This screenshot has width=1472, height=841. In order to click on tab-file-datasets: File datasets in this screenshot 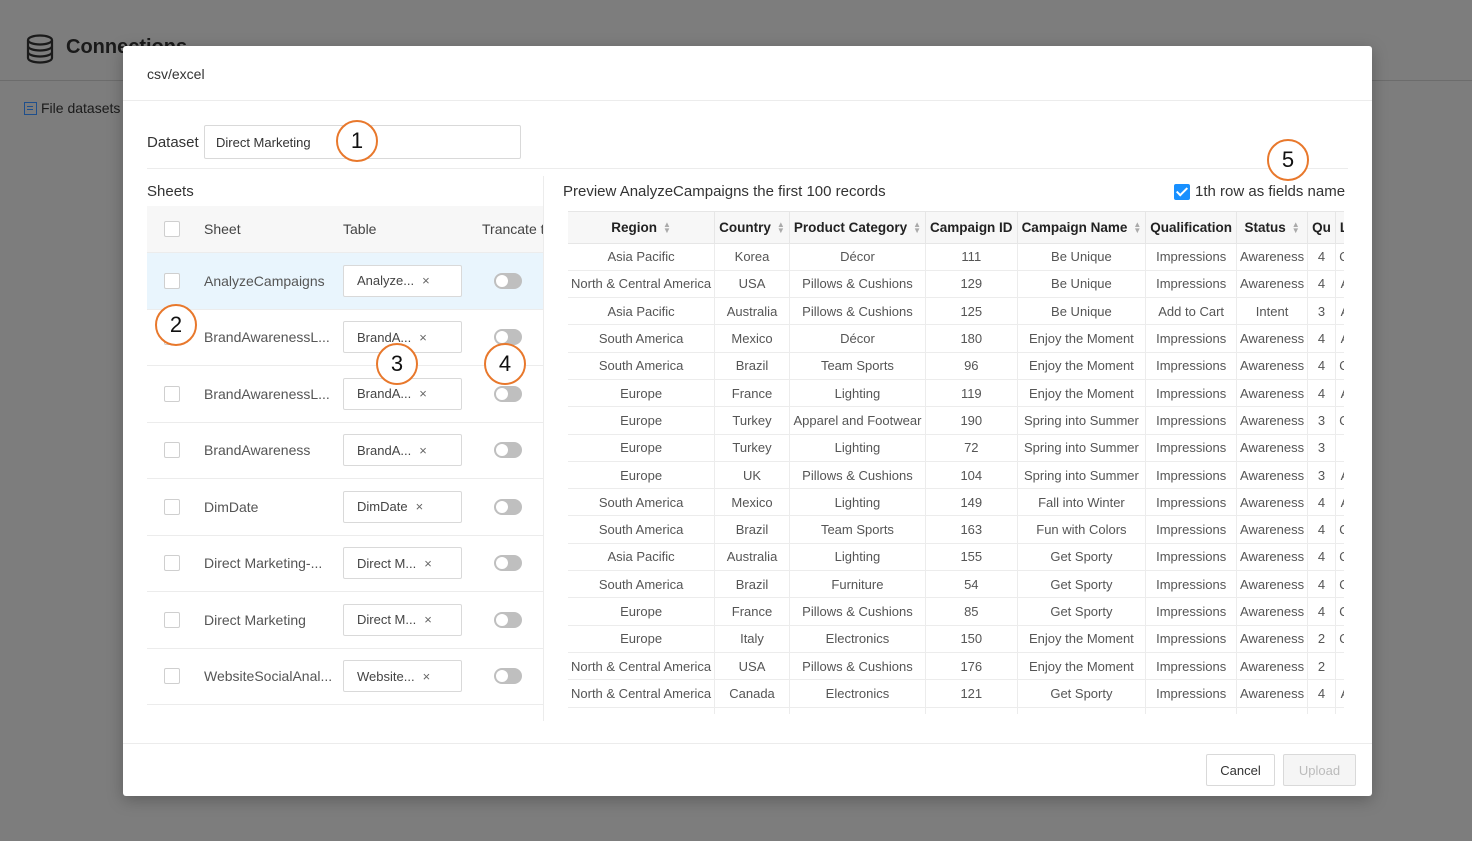, I will do `click(72, 108)`.